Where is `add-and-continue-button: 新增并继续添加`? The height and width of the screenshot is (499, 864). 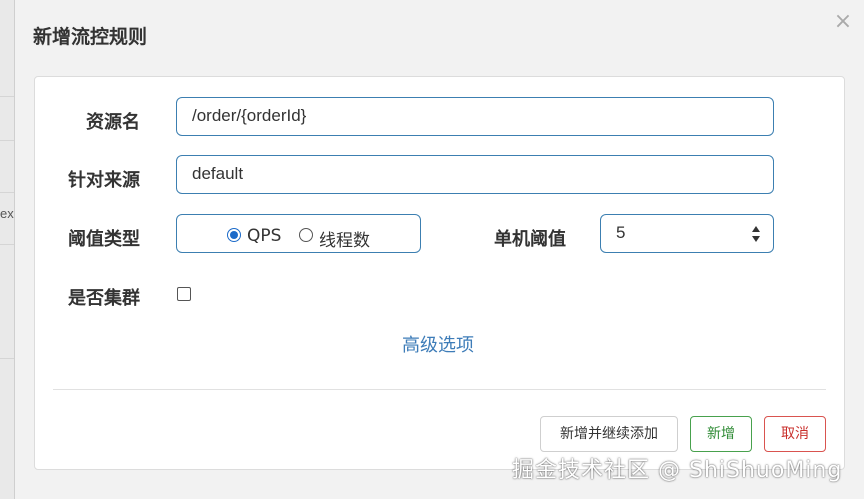 add-and-continue-button: 新增并继续添加 is located at coordinates (609, 434).